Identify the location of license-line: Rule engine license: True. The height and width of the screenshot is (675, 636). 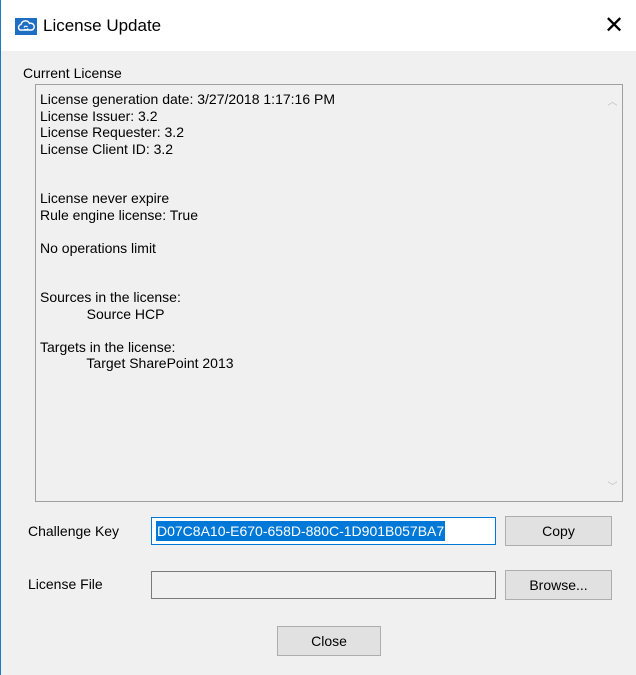
(119, 214).